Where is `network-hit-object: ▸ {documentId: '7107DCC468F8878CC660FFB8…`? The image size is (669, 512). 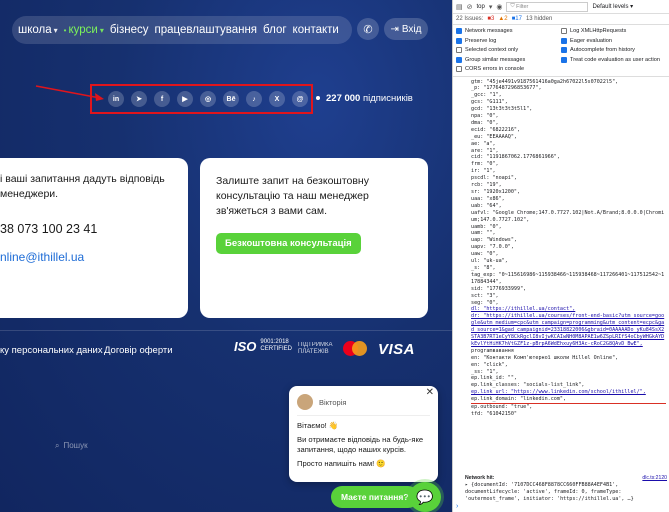
network-hit-object: ▸ {documentId: '7107DCC468F8878CC660FFB8… is located at coordinates (566, 492).